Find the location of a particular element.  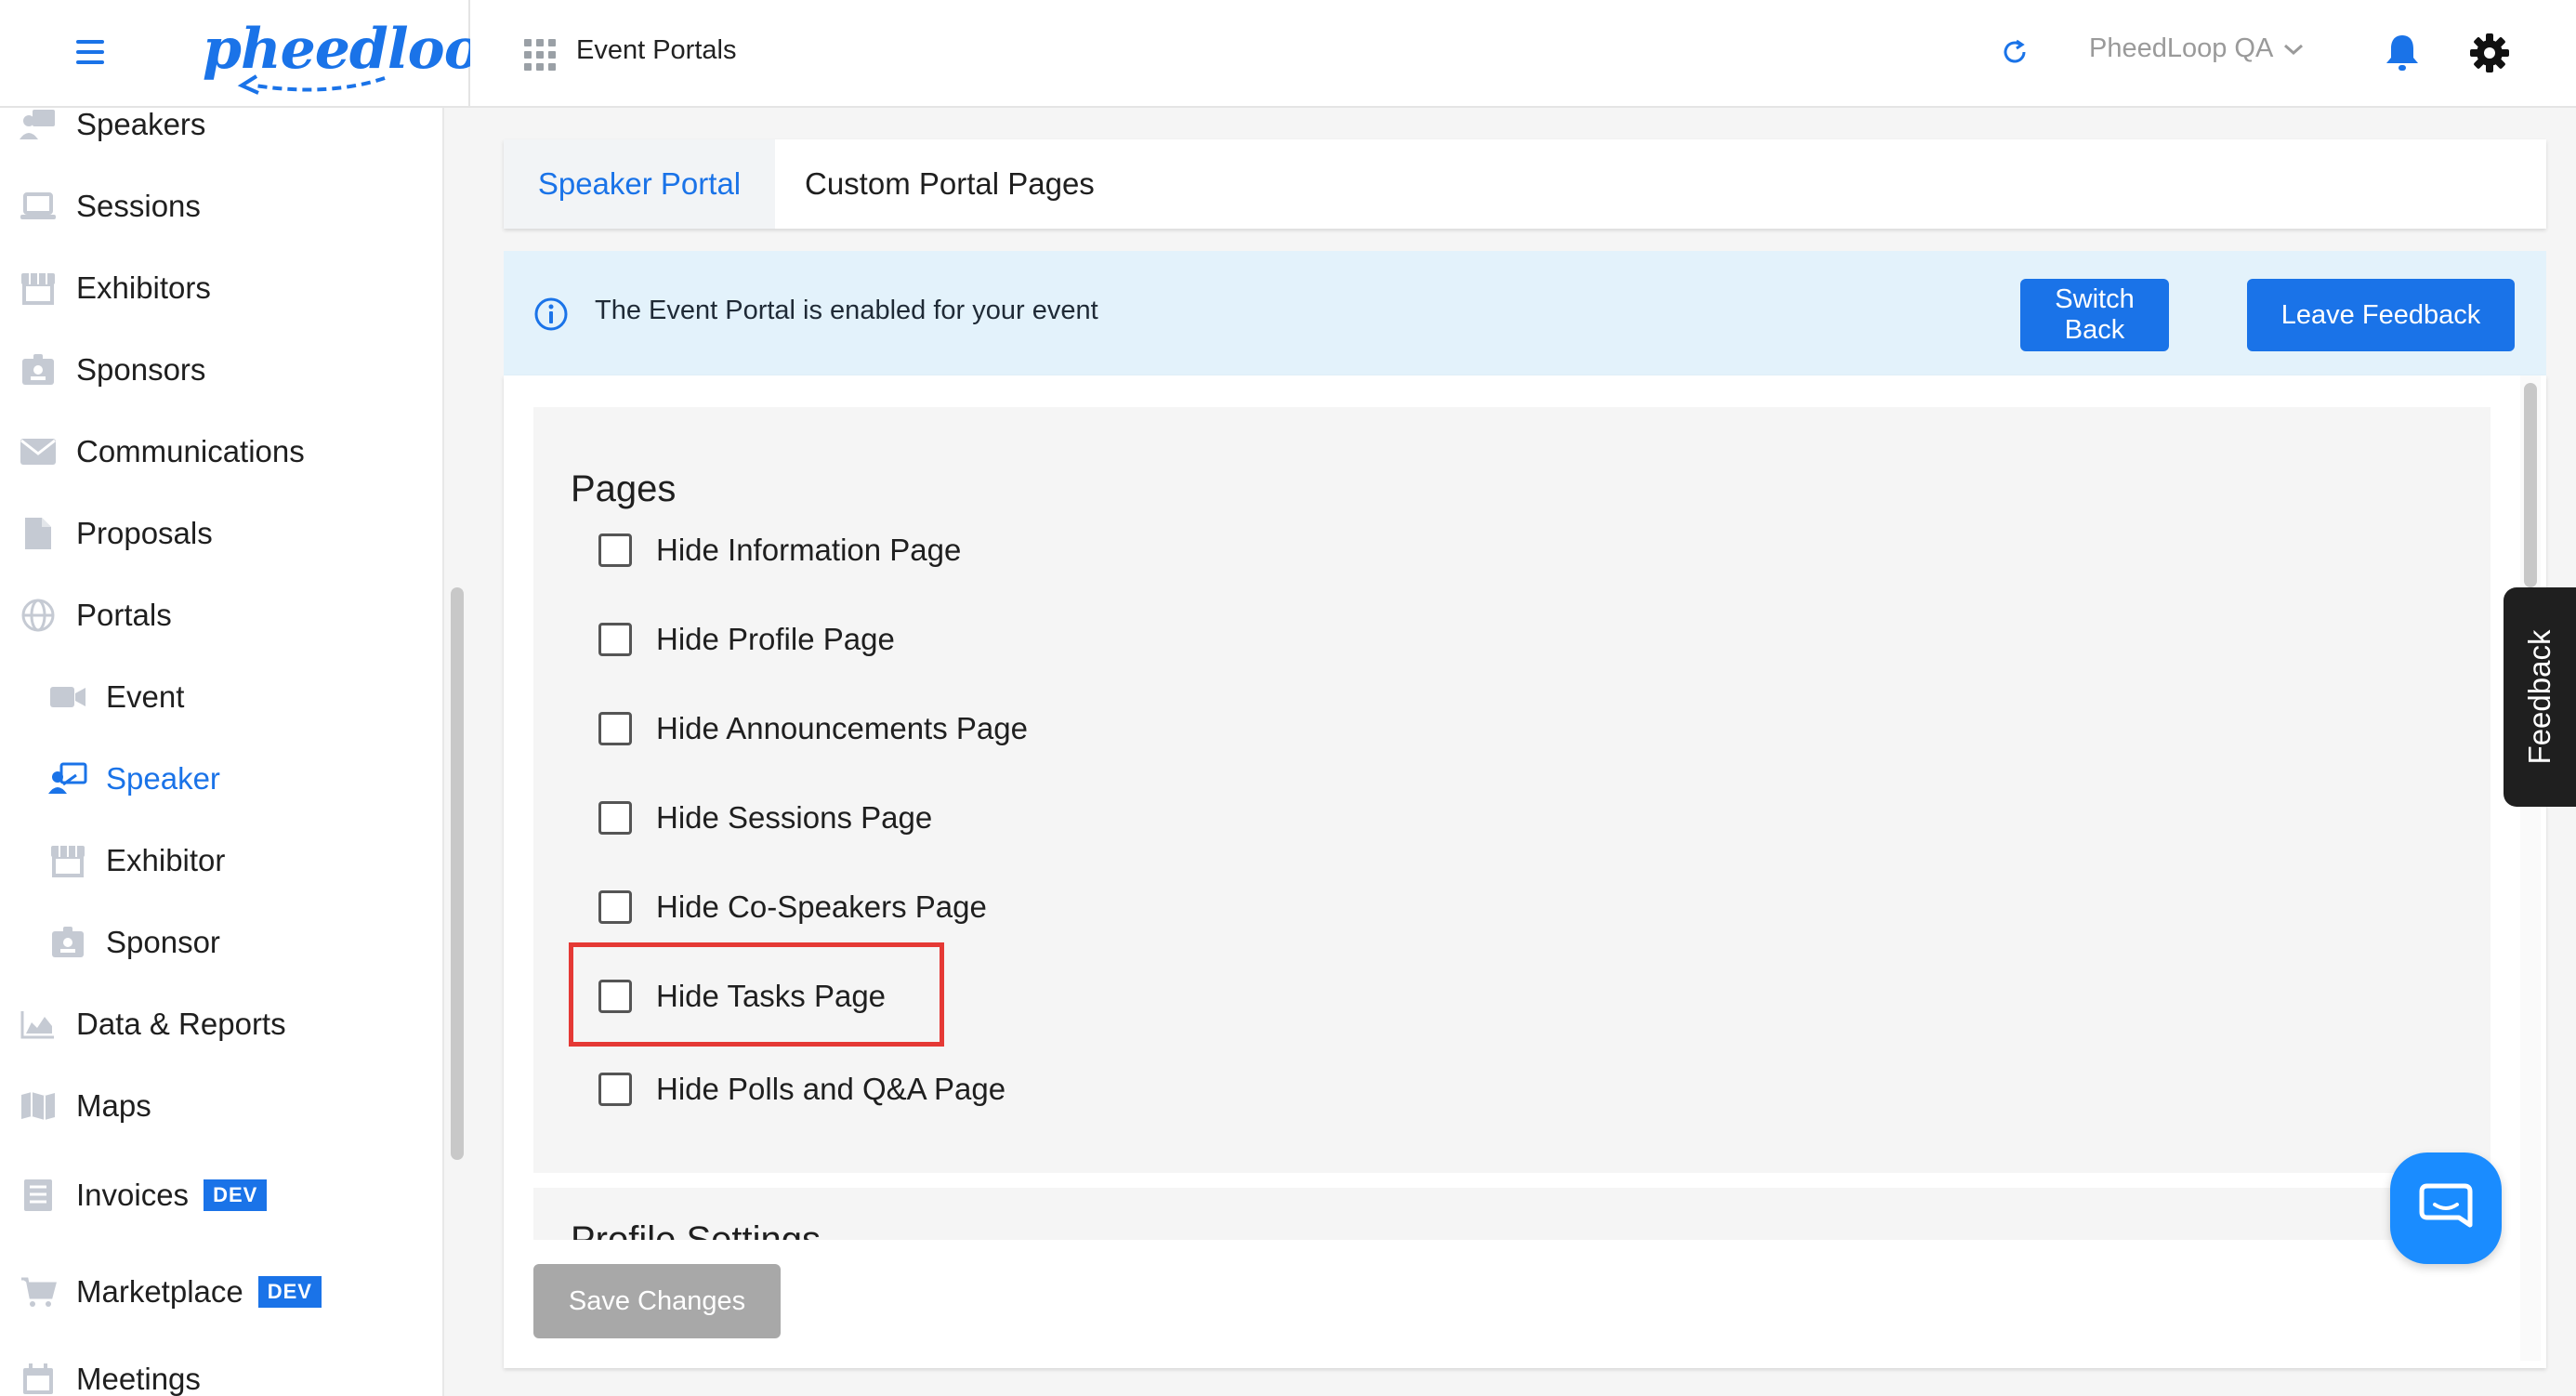

sidebar-item-label: Speaker is located at coordinates (163, 778).